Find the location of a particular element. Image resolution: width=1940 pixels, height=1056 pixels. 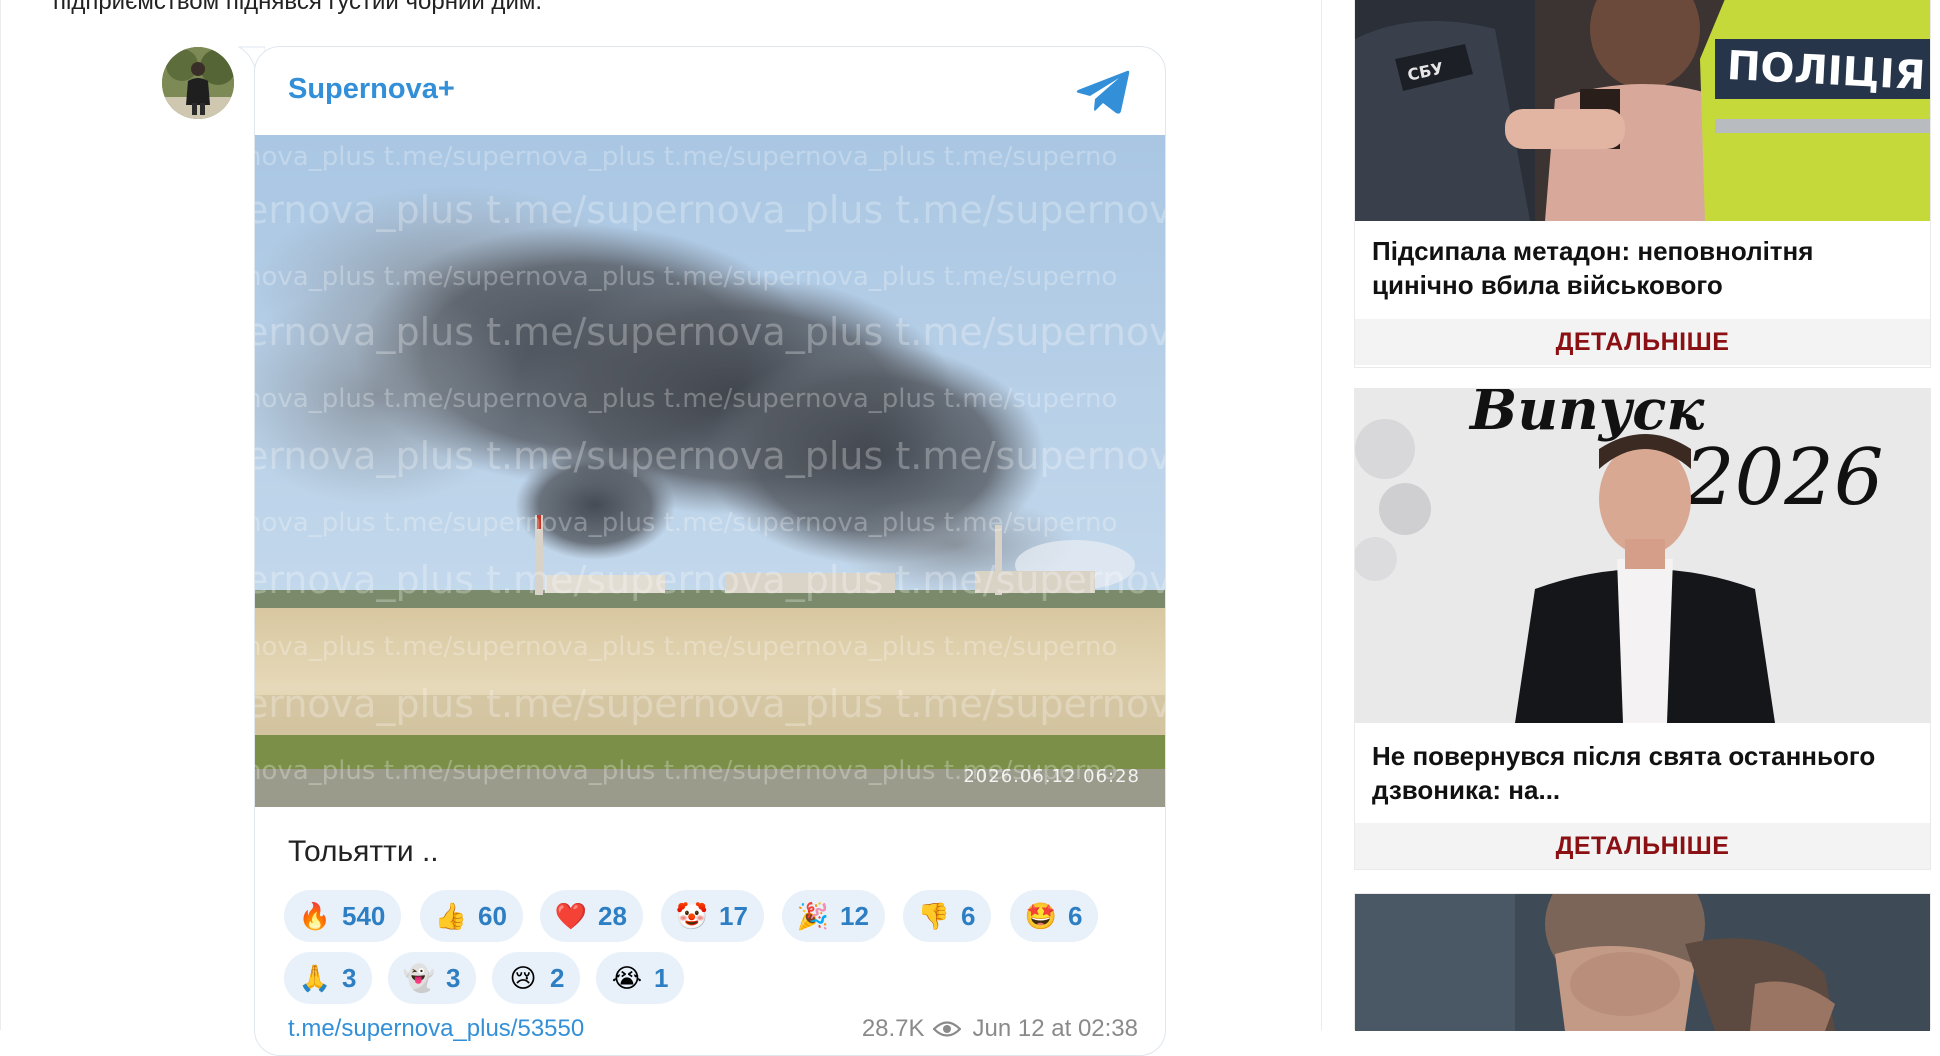

fire-icon: 🔥 is located at coordinates (315, 916).